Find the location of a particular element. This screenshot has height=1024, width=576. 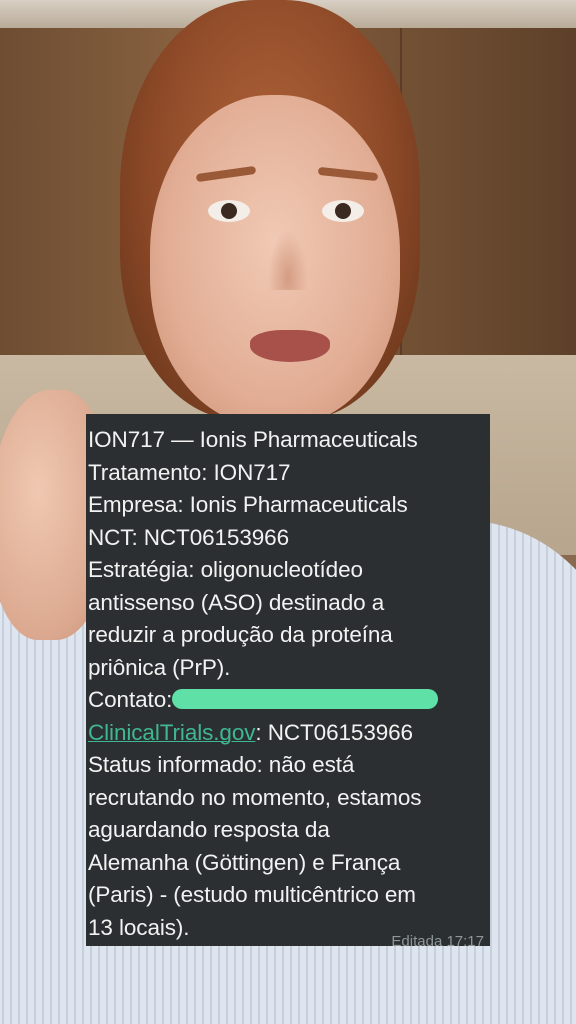

treatment-line: Tratamento: ION717 is located at coordinates (189, 472).